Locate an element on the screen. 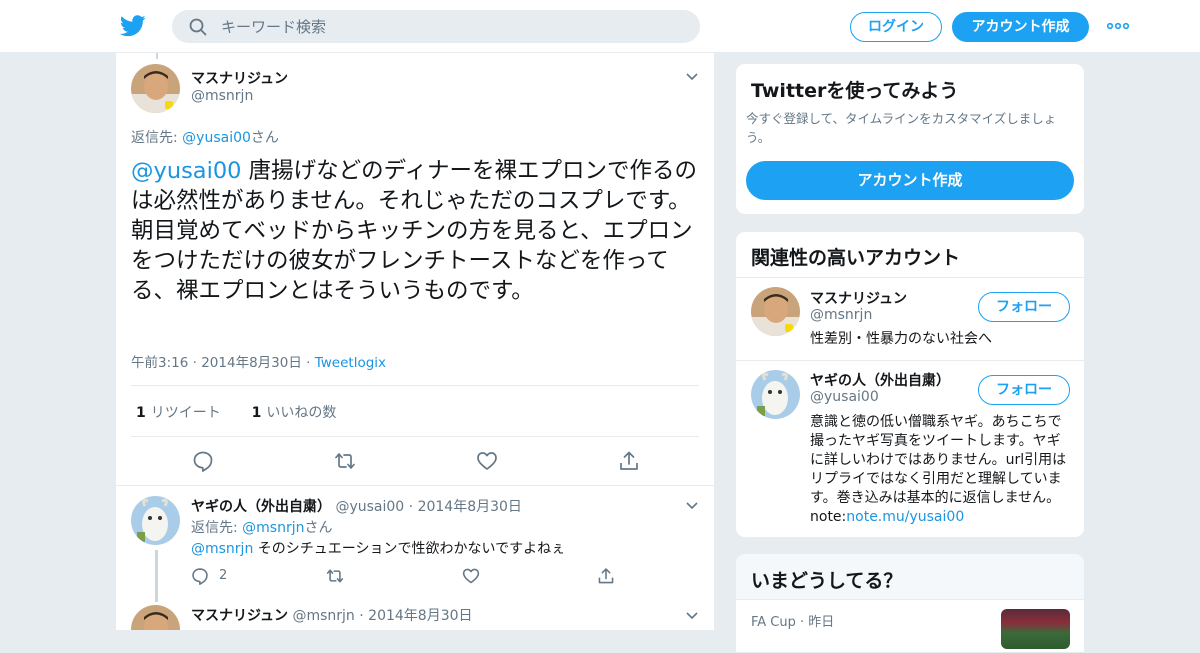 The image size is (1200, 653). signup-card-button: アカウント作成 is located at coordinates (910, 180).